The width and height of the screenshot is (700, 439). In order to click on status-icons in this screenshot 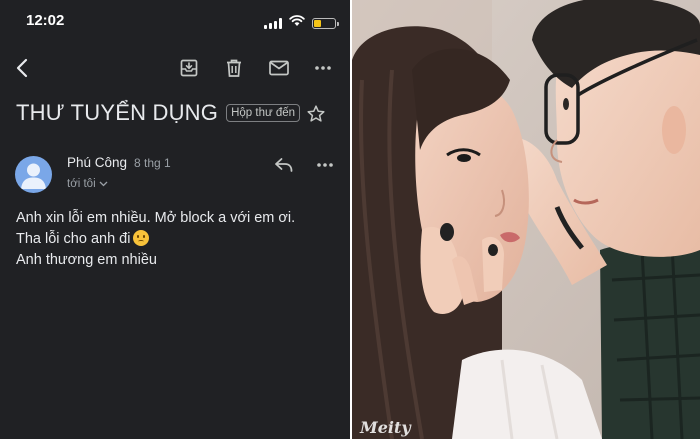, I will do `click(301, 23)`.